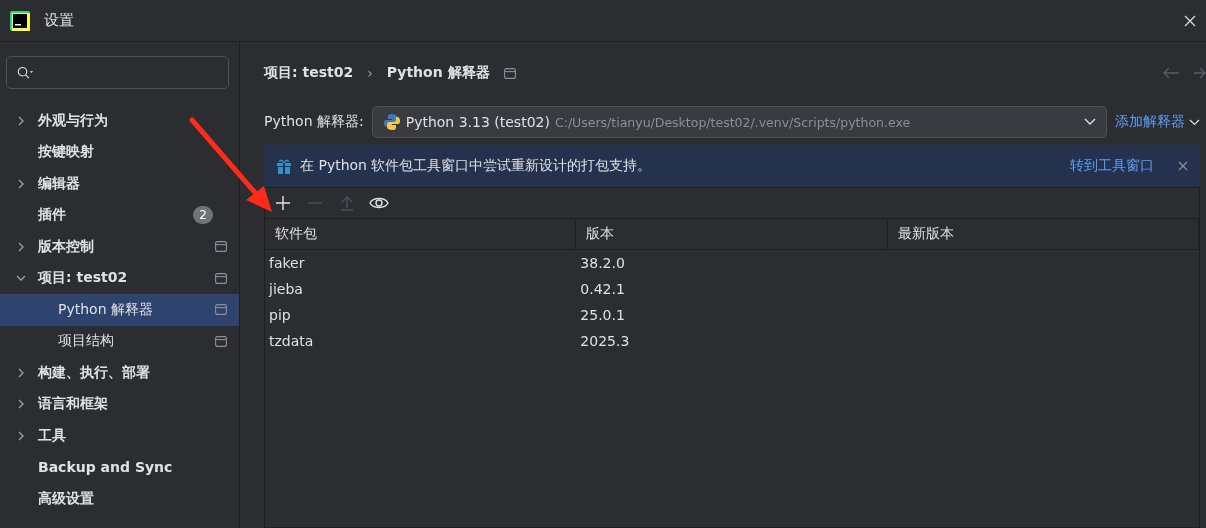 The height and width of the screenshot is (528, 1206). What do you see at coordinates (347, 203) in the screenshot?
I see `upload-icon` at bounding box center [347, 203].